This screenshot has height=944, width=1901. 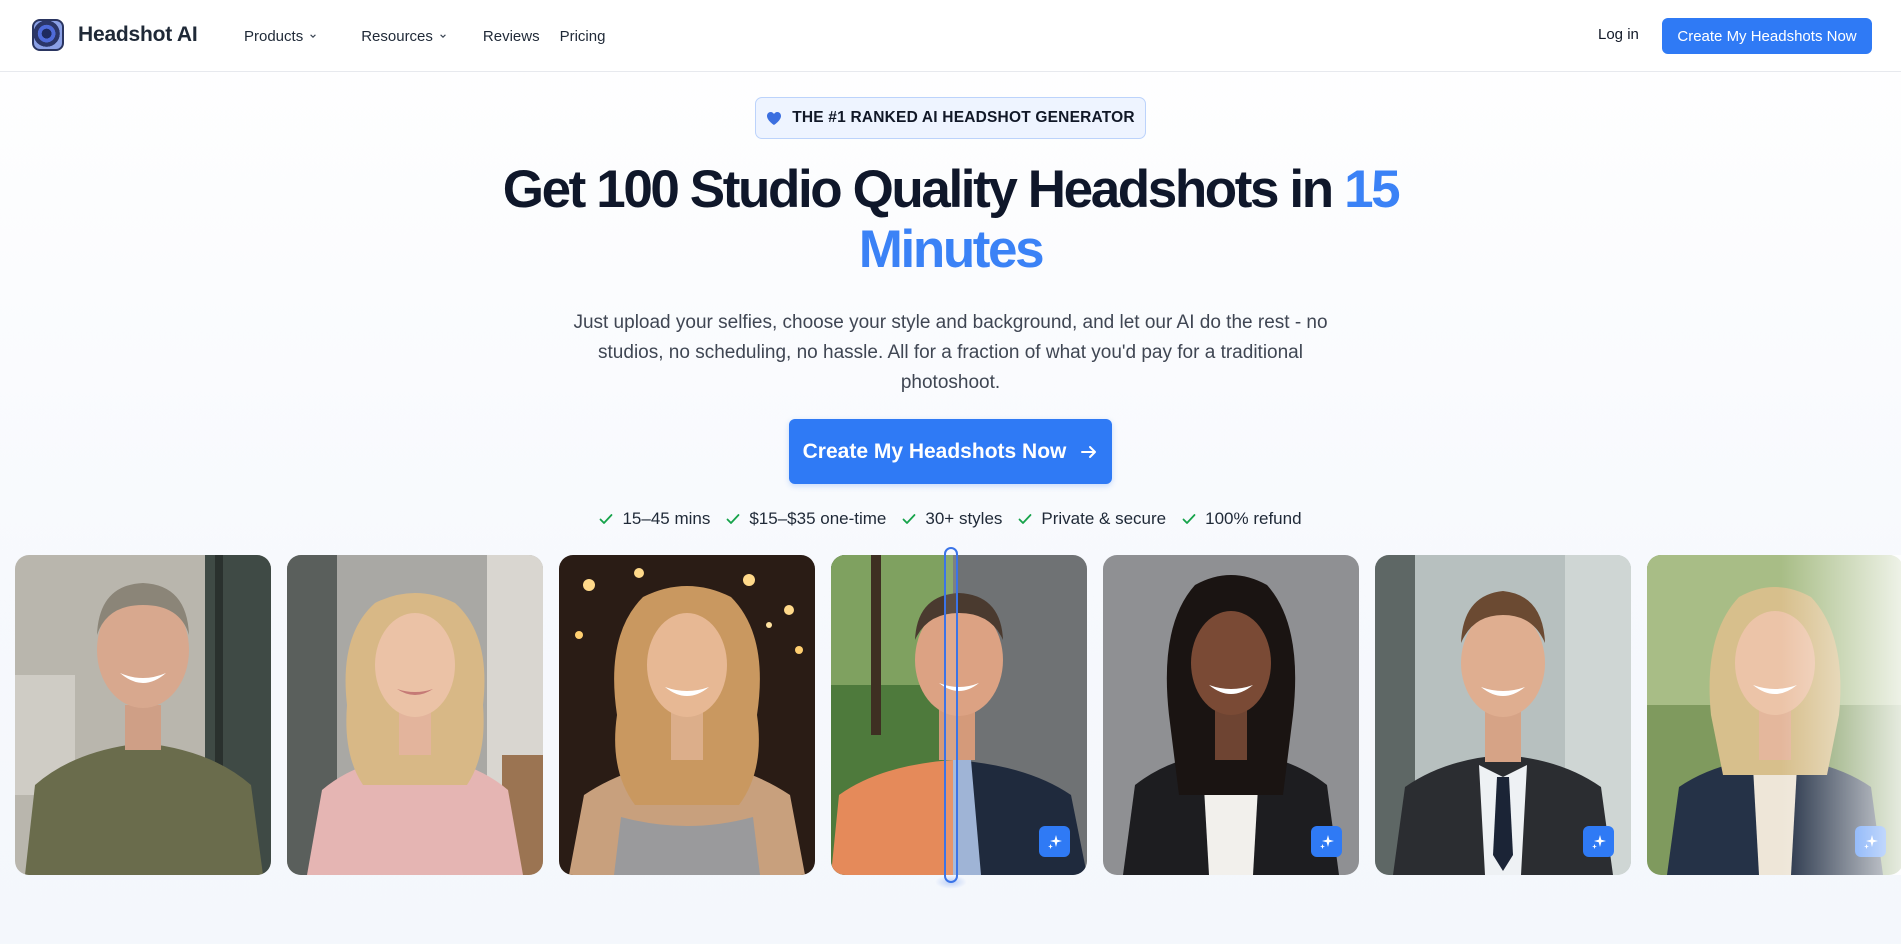 I want to click on nav-products: Products, so click(x=280, y=36).